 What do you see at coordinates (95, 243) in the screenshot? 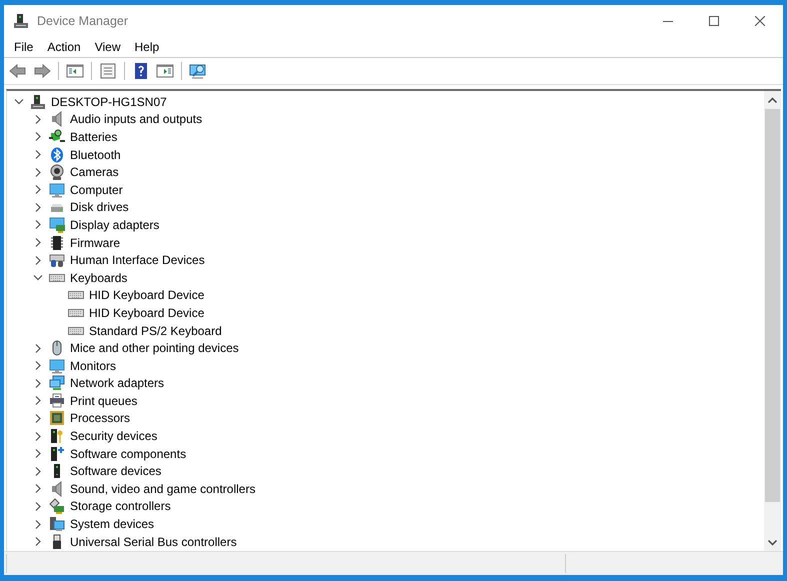
I see `tree-item: Firmware` at bounding box center [95, 243].